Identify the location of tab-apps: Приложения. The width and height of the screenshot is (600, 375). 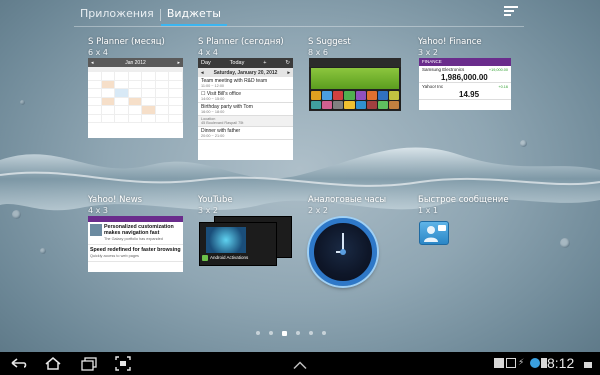
(117, 15).